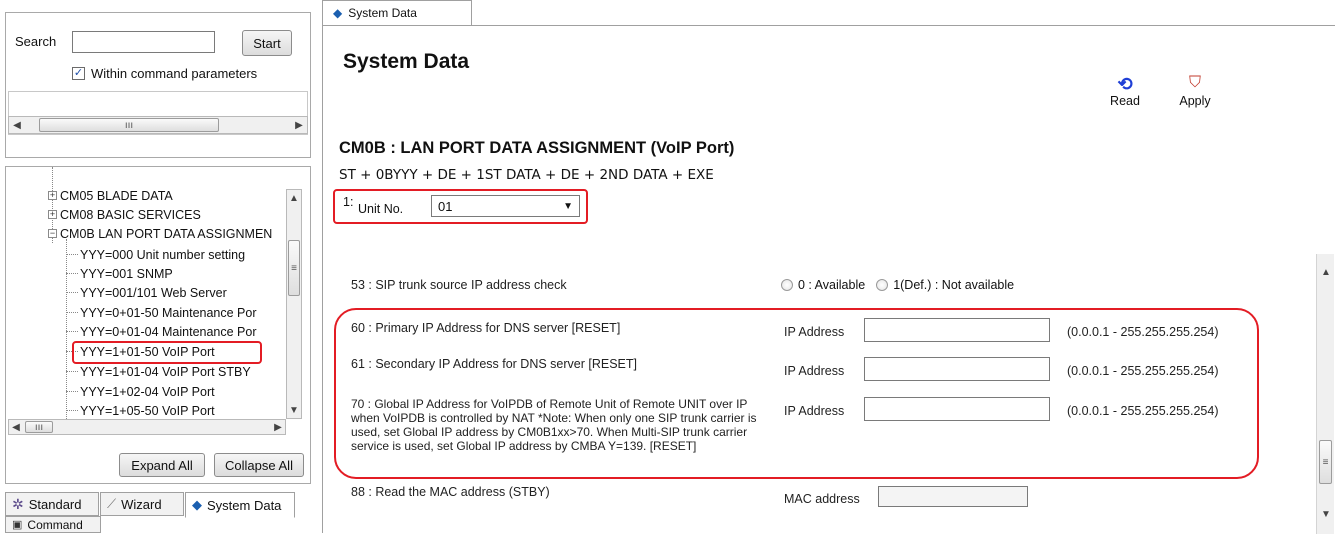  What do you see at coordinates (397, 12) in the screenshot?
I see `tab-system-data-document: ◆ System Data` at bounding box center [397, 12].